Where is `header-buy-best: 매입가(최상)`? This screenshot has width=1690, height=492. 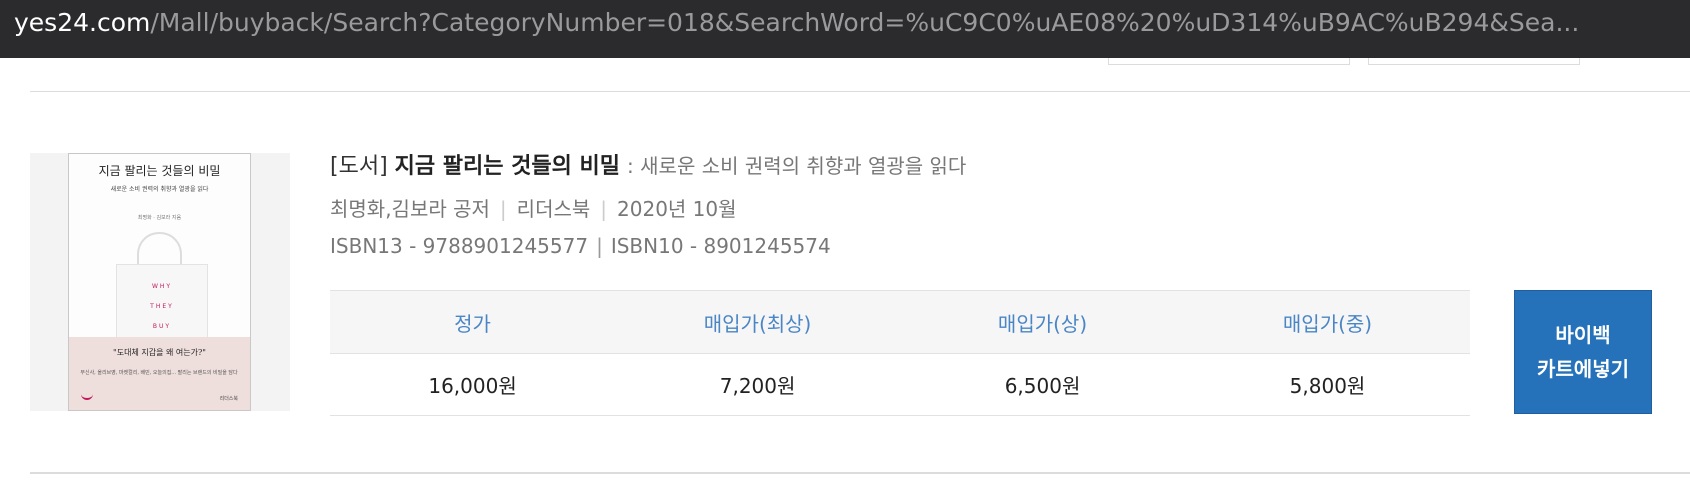
header-buy-best: 매입가(최상) is located at coordinates (758, 322).